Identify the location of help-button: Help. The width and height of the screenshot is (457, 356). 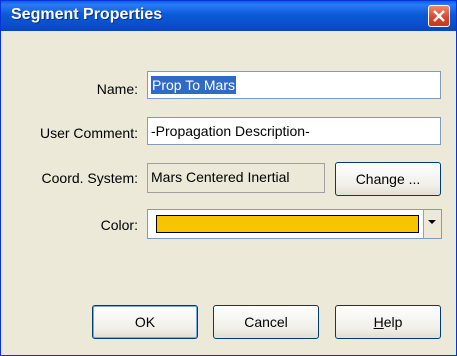
(388, 322).